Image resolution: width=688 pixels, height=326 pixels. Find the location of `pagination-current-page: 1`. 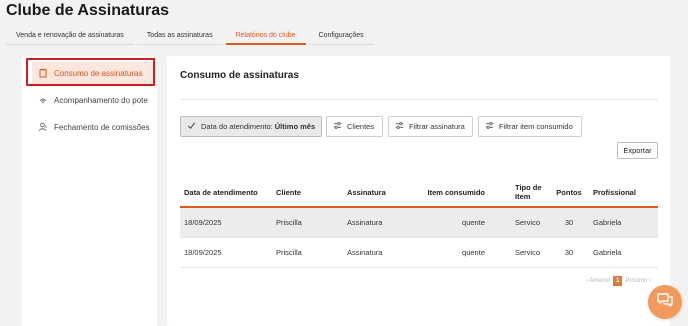

pagination-current-page: 1 is located at coordinates (618, 281).